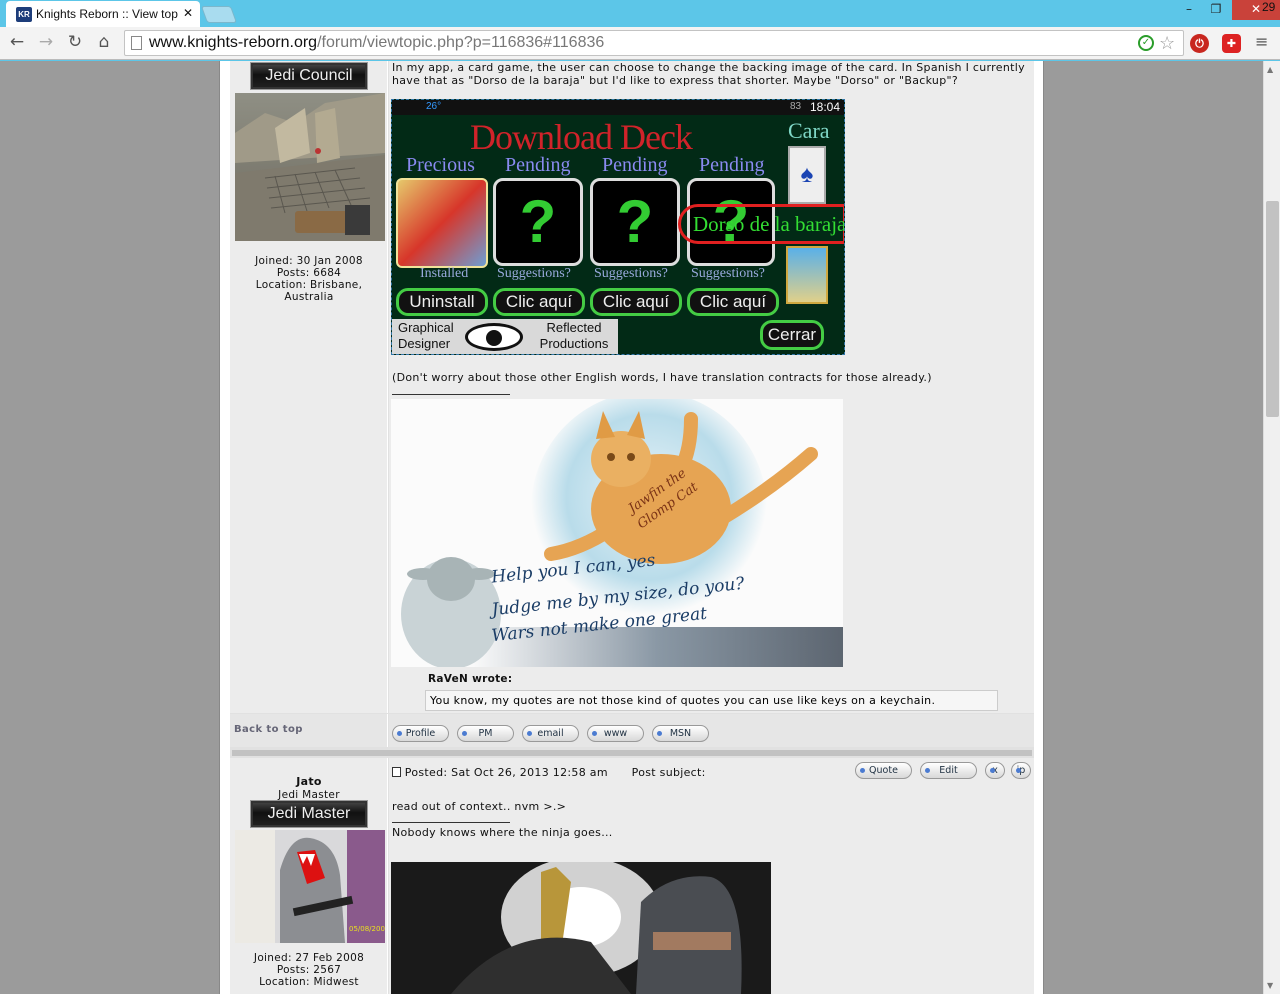  I want to click on designer-logo: Graphical Designer Reflected Productions, so click(505, 336).